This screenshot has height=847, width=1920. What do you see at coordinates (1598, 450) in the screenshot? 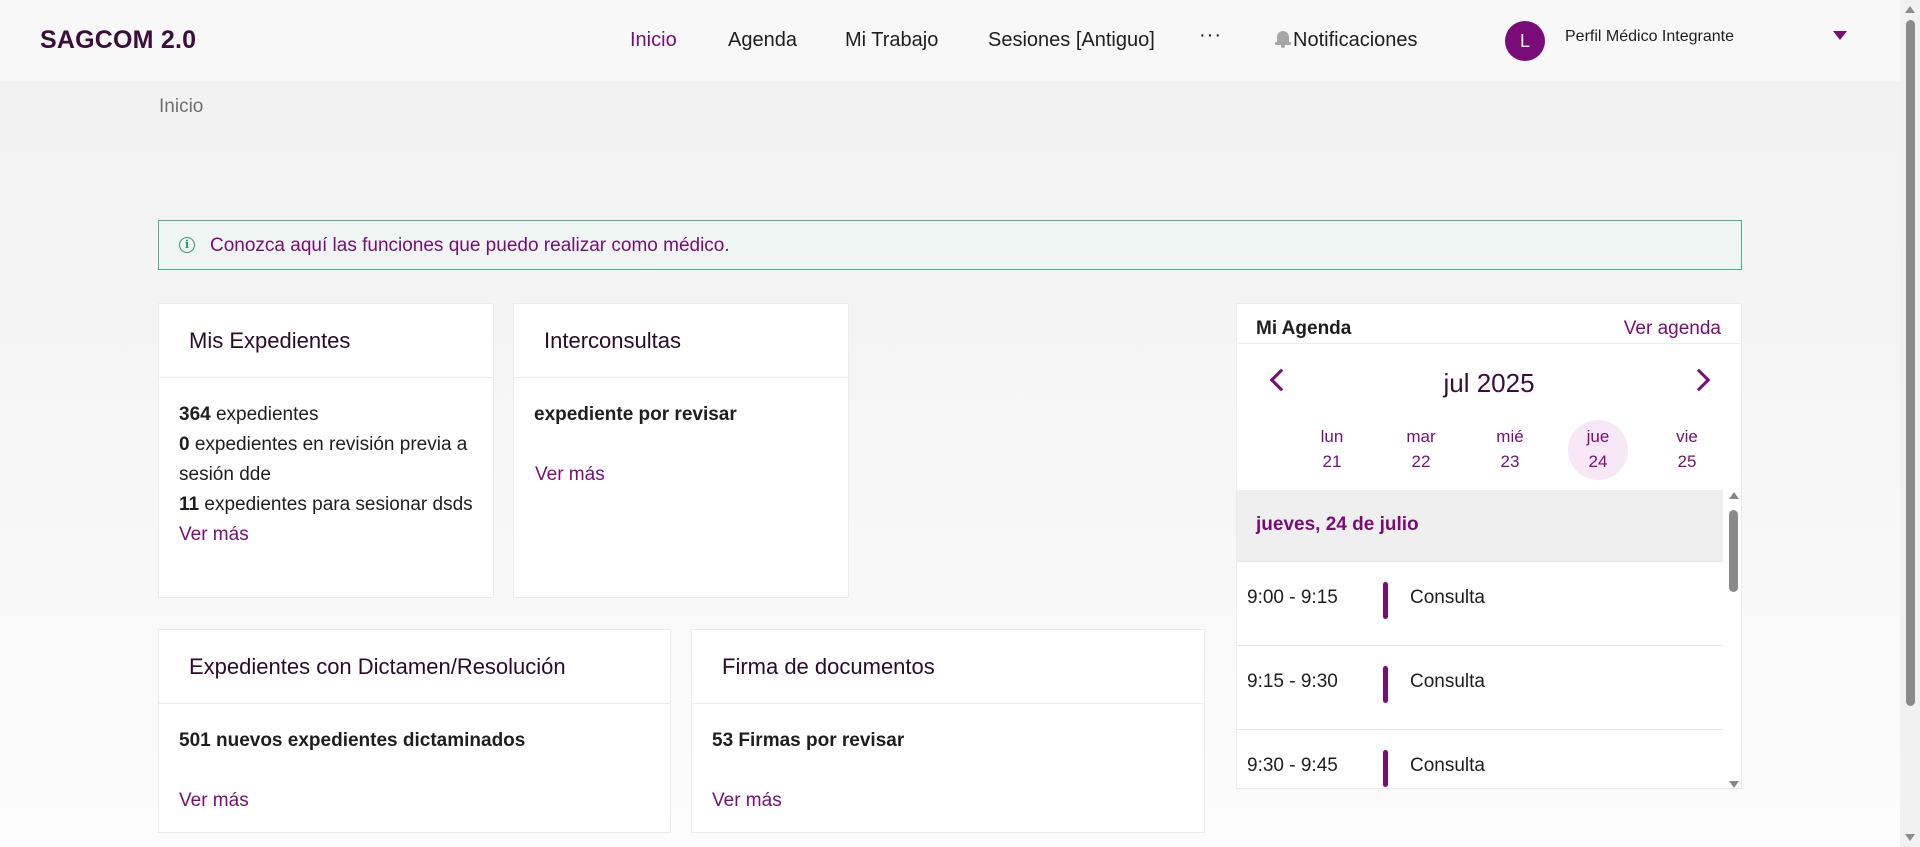
I see `day-jue-selected: jue 24` at bounding box center [1598, 450].